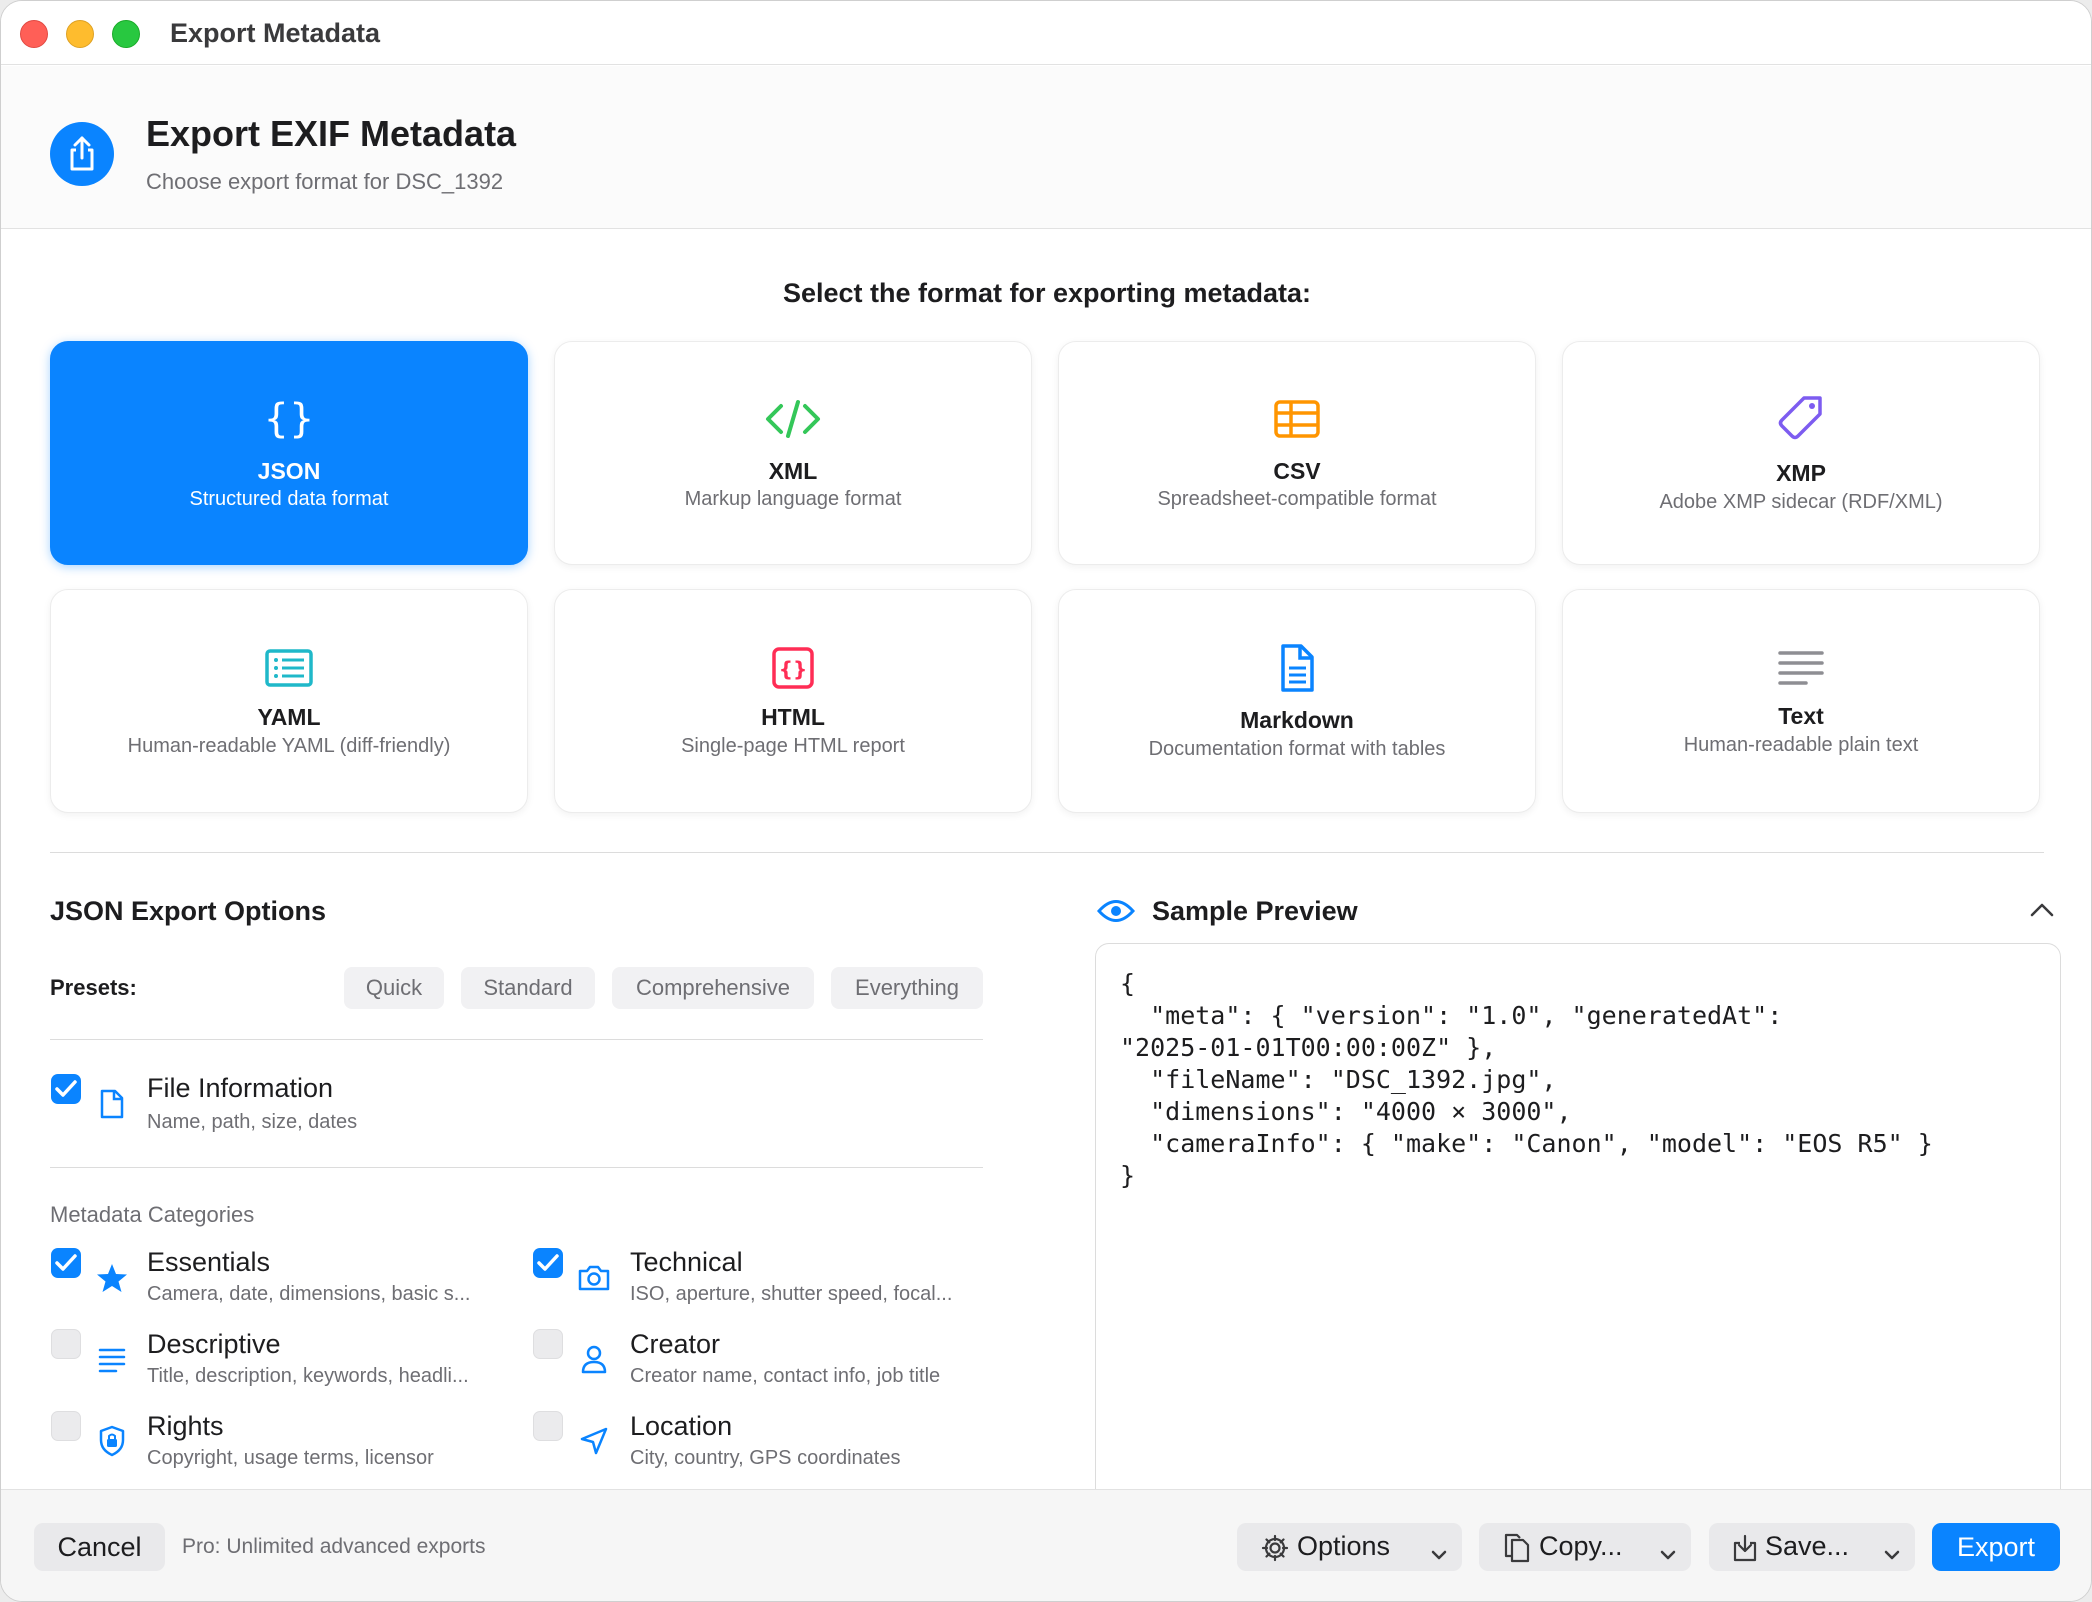 Image resolution: width=2092 pixels, height=1602 pixels. Describe the element at coordinates (1297, 749) in the screenshot. I see `format-description: Documentation format with tables` at that location.